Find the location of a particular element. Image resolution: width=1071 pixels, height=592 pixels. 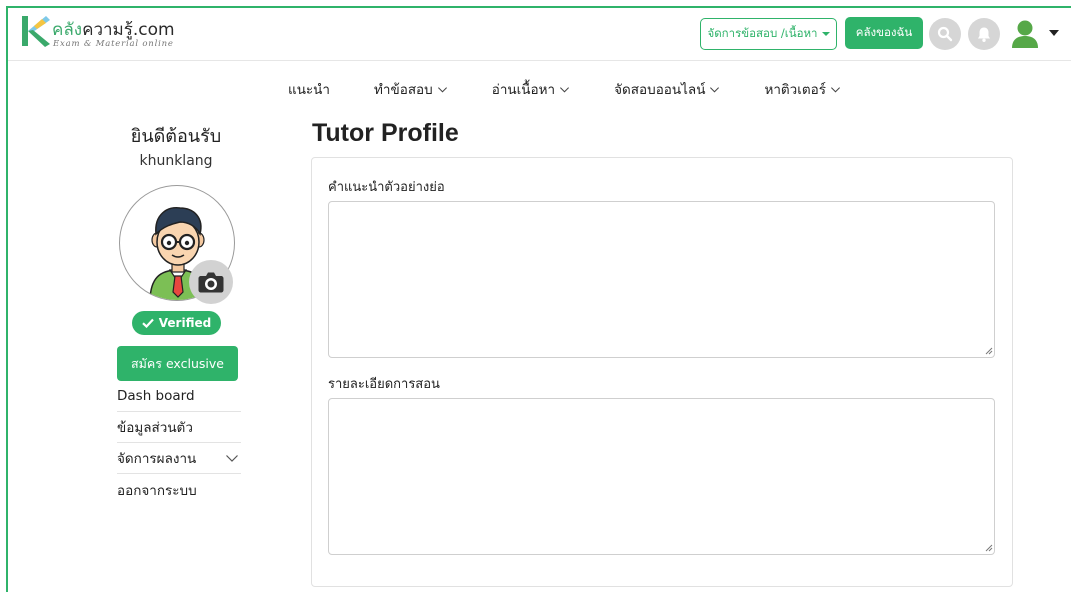

sidebar-item-label: ออกจากระบบ is located at coordinates (157, 490).